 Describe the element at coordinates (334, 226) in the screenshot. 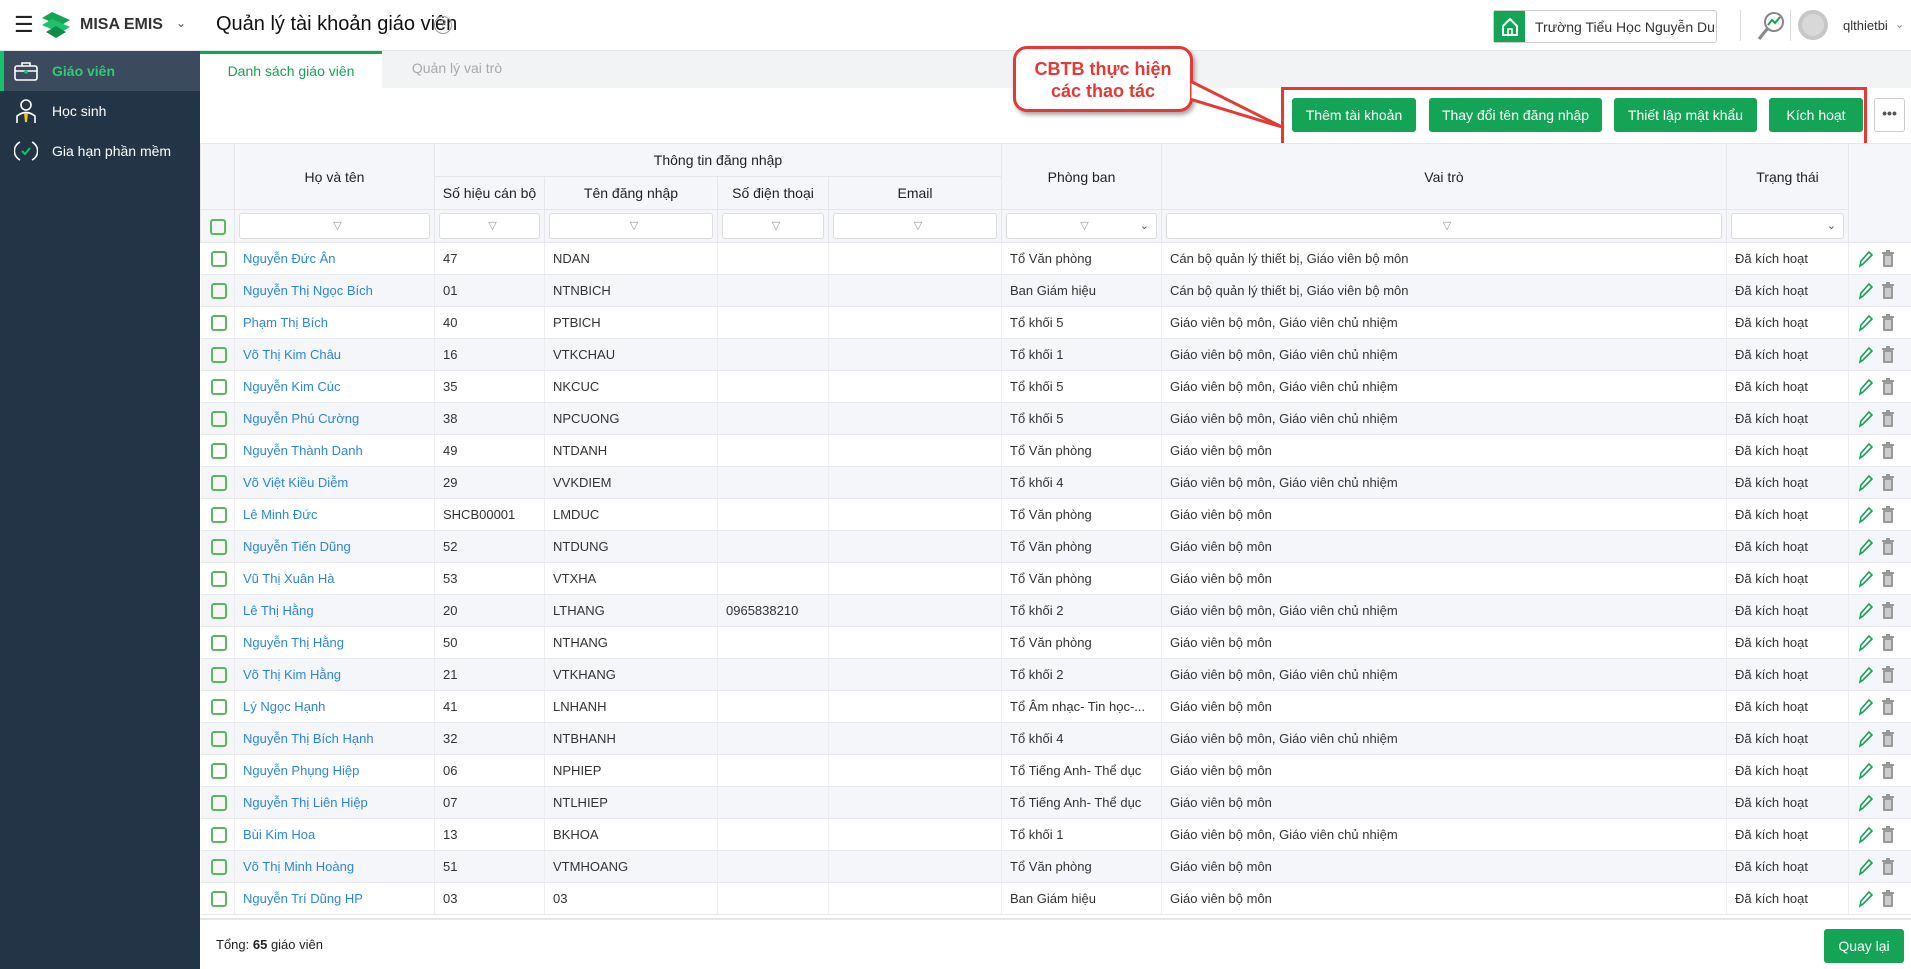

I see `filter-name-input: ▽` at that location.